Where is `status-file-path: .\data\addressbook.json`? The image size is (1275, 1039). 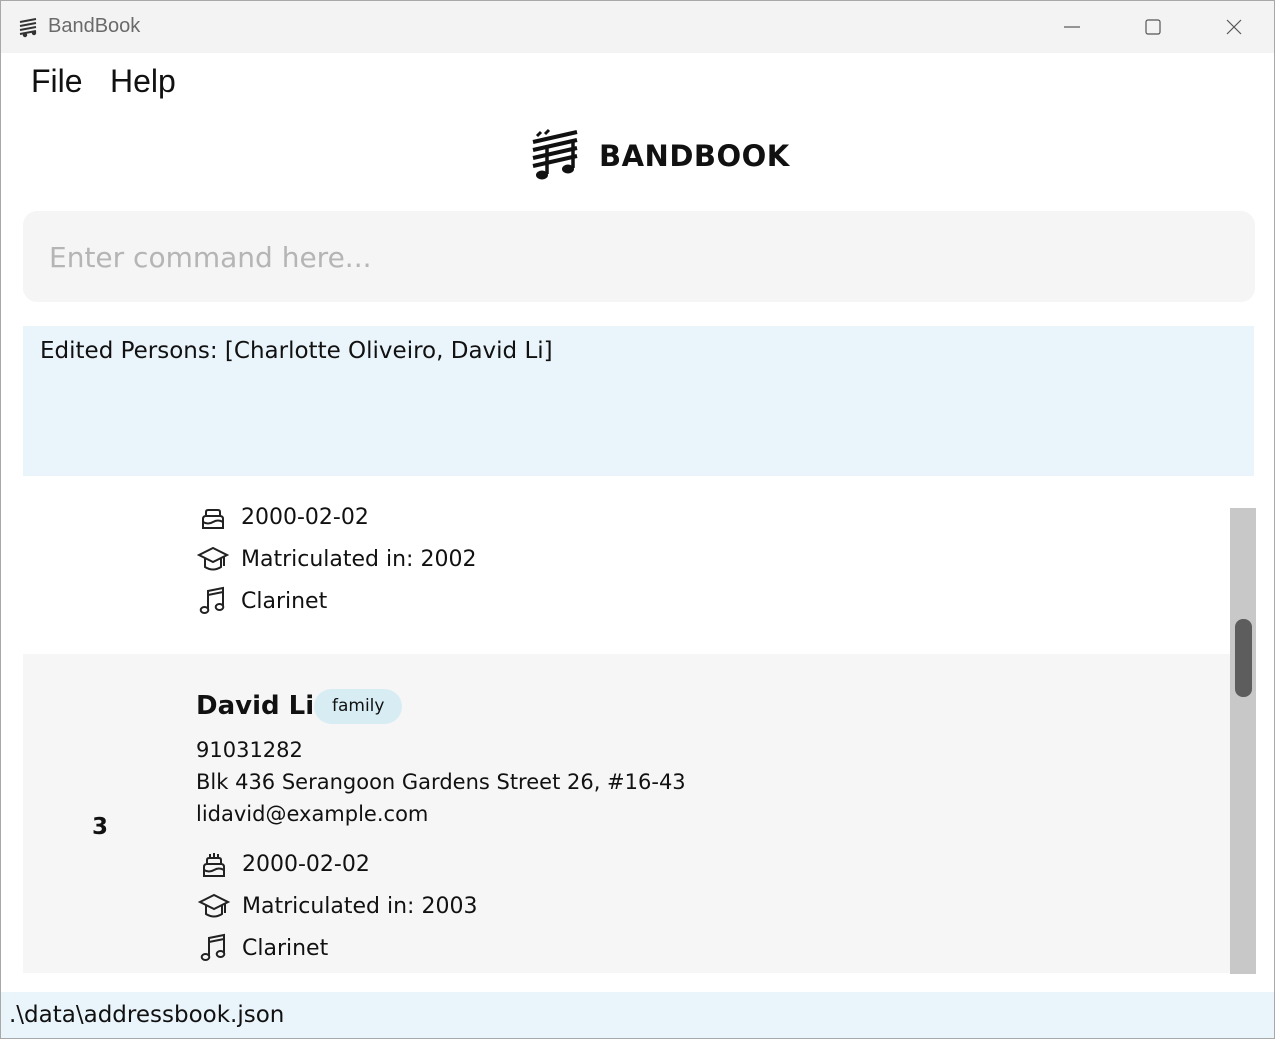 status-file-path: .\data\addressbook.json is located at coordinates (147, 1015).